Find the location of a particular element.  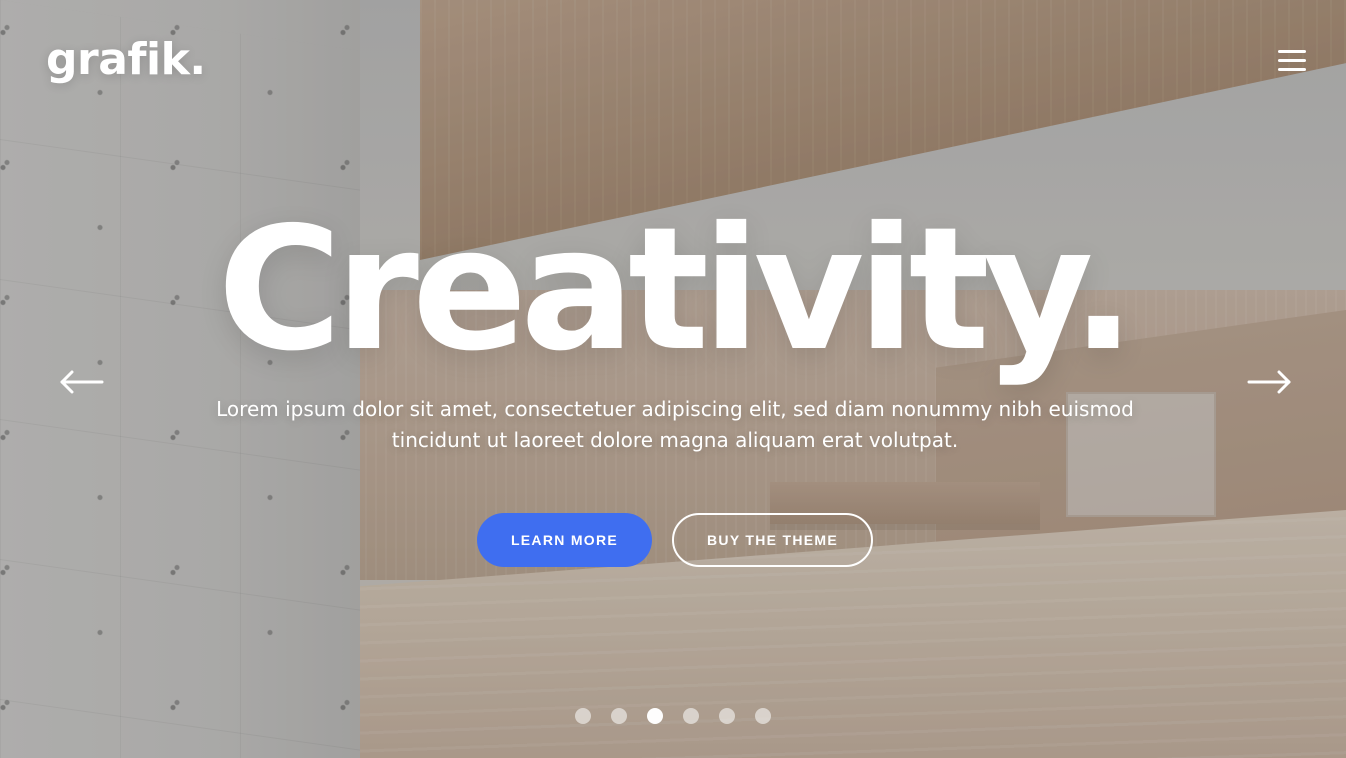

hamburger-menu-icon is located at coordinates (1292, 61).